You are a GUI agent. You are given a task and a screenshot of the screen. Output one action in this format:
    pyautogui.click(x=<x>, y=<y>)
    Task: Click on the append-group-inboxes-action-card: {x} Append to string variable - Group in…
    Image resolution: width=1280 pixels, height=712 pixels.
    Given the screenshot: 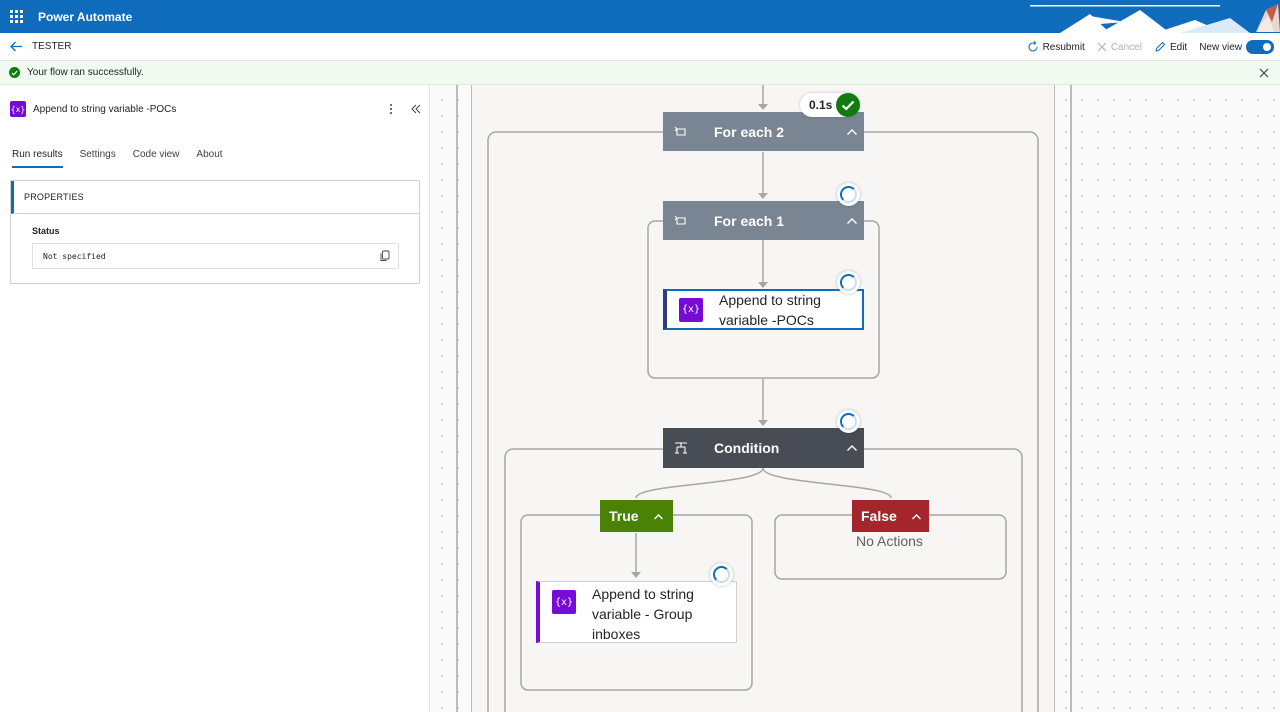 What is the action you would take?
    pyautogui.click(x=636, y=612)
    